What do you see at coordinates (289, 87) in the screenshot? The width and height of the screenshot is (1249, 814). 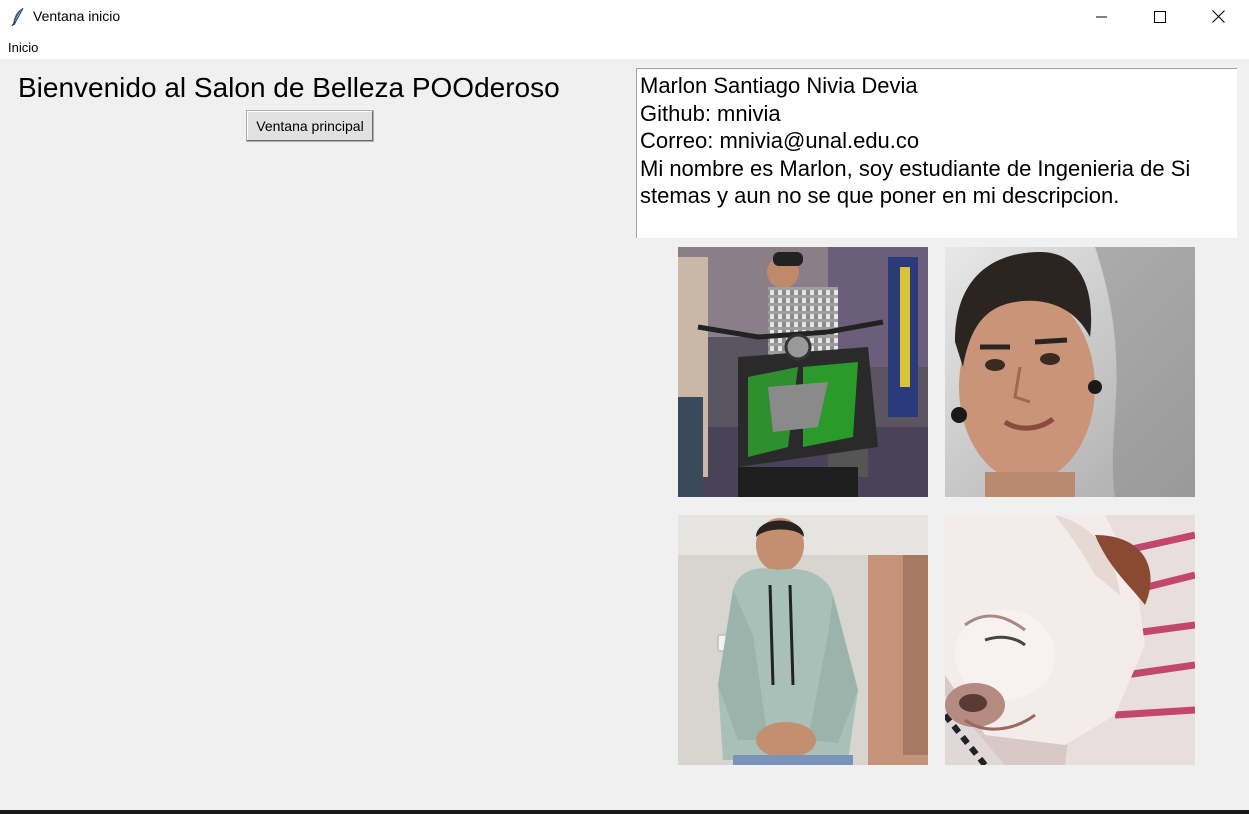 I see `welcome-heading: Bienvenido al Salon de Belleza POOderoso` at bounding box center [289, 87].